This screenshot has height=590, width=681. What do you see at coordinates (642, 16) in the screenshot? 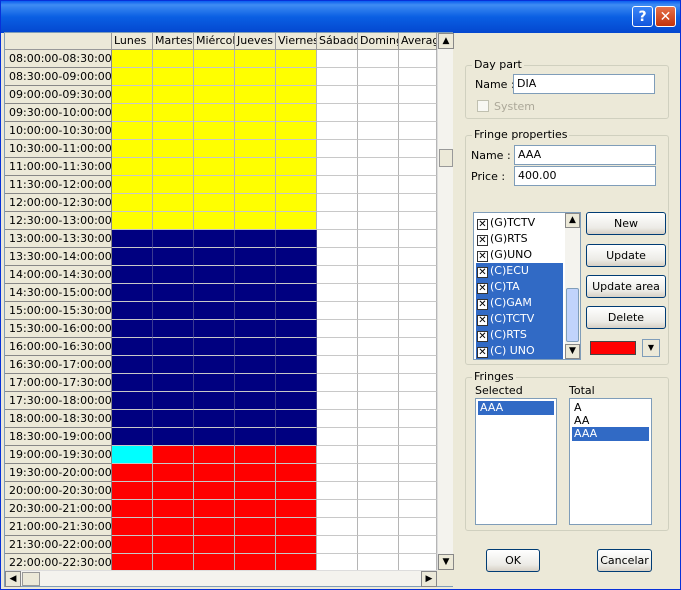
I see `help-button: ?` at bounding box center [642, 16].